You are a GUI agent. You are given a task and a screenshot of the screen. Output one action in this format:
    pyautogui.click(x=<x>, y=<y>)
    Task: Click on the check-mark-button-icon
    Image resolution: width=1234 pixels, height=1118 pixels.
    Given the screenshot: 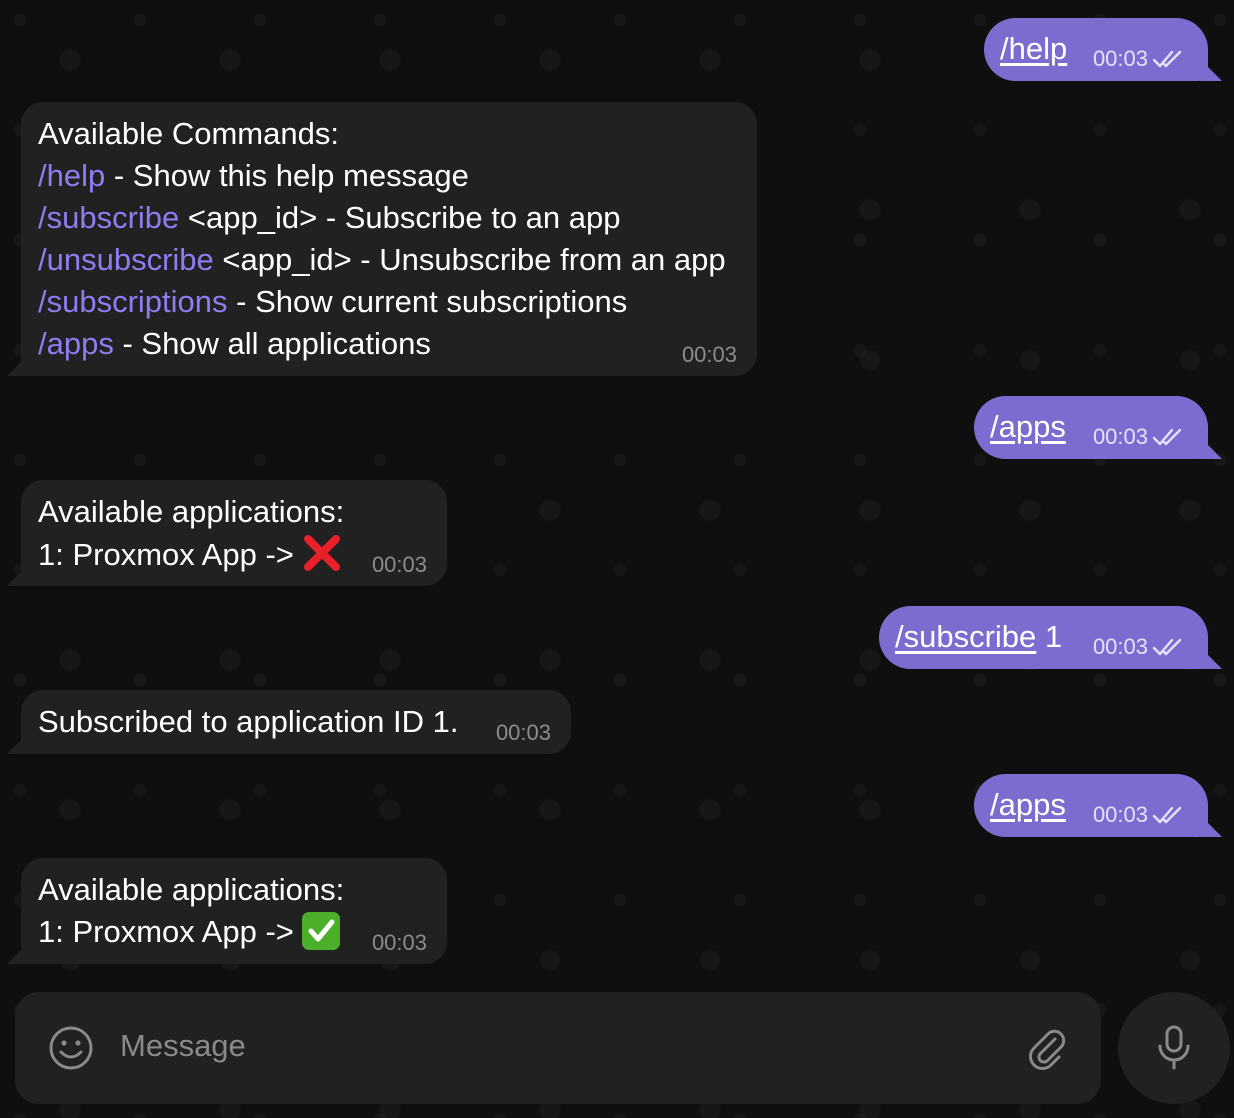 What is the action you would take?
    pyautogui.click(x=321, y=931)
    